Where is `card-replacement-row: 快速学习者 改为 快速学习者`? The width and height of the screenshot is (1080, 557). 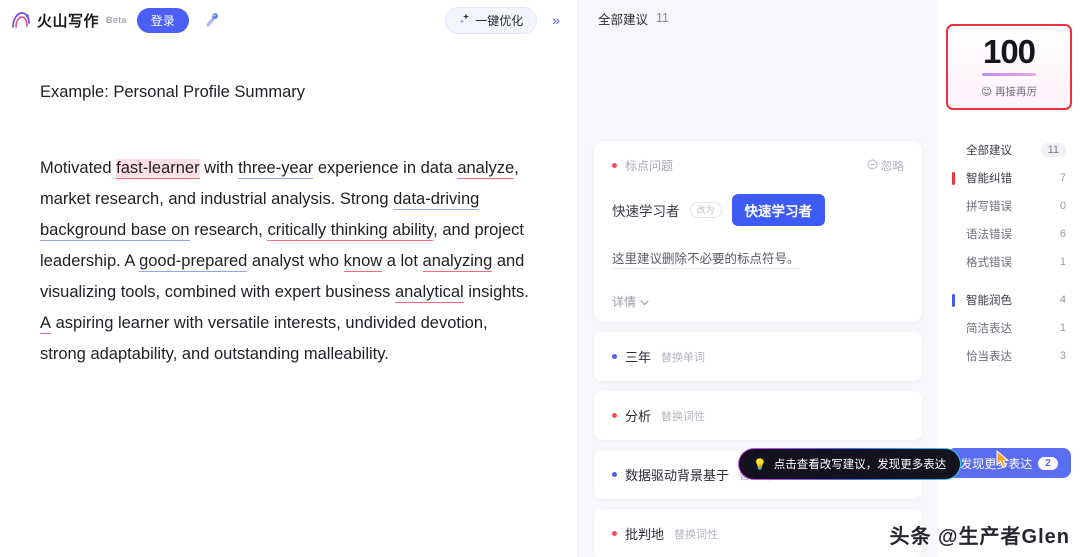
card-replacement-row: 快速学习者 改为 快速学习者 is located at coordinates (758, 210).